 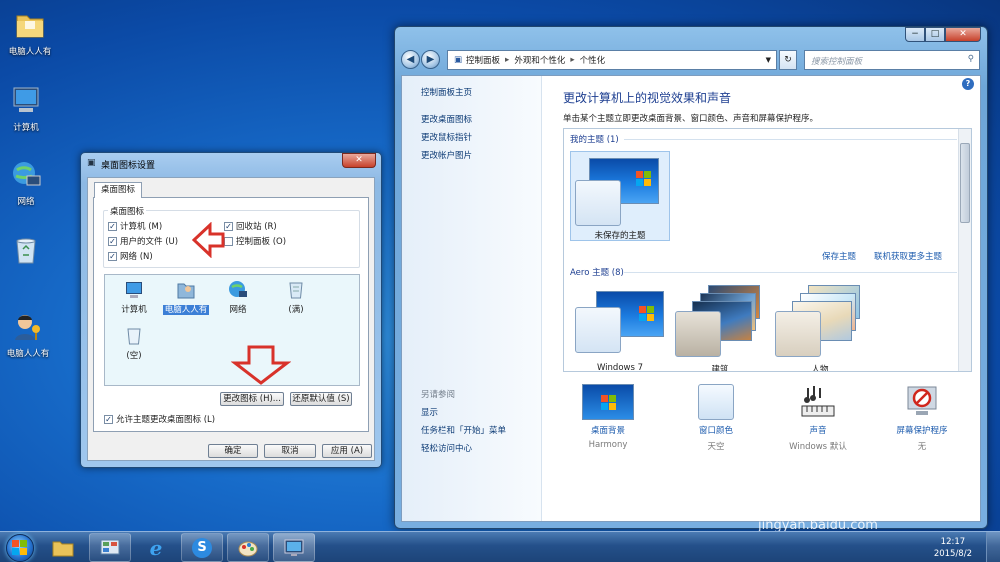 I want to click on more-themes-link: 联机获取更多主题, so click(x=908, y=256).